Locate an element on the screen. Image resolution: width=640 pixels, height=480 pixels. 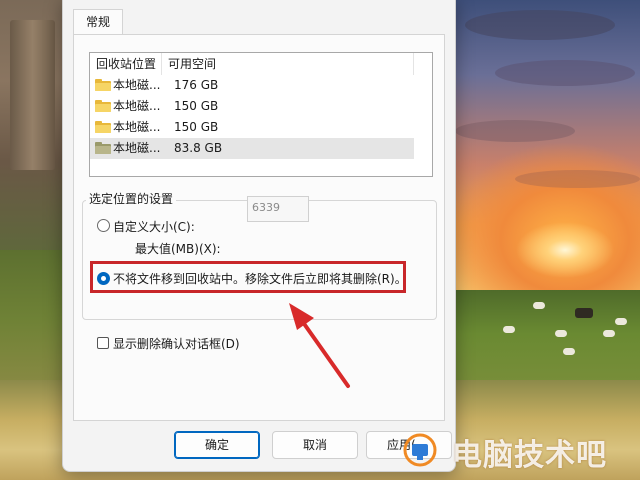
watermark: 电脑技术吧 is located at coordinates (518, 450).